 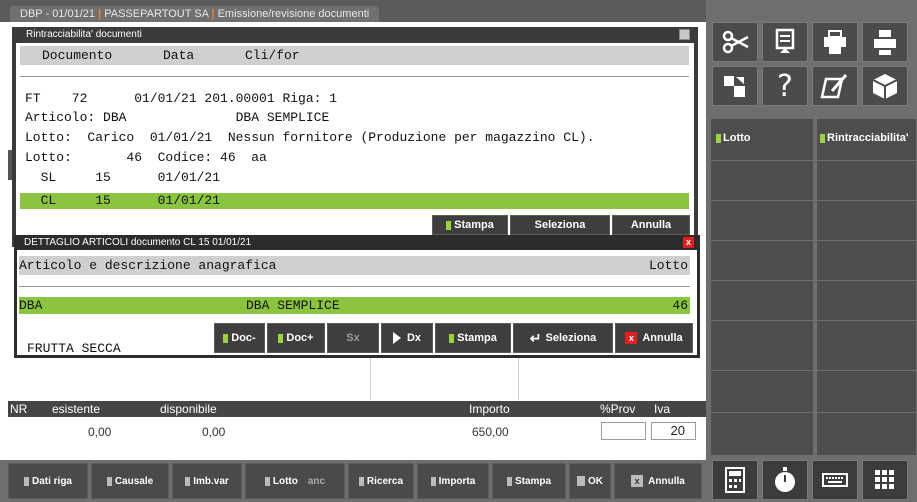 What do you see at coordinates (885, 86) in the screenshot?
I see `cube-icon` at bounding box center [885, 86].